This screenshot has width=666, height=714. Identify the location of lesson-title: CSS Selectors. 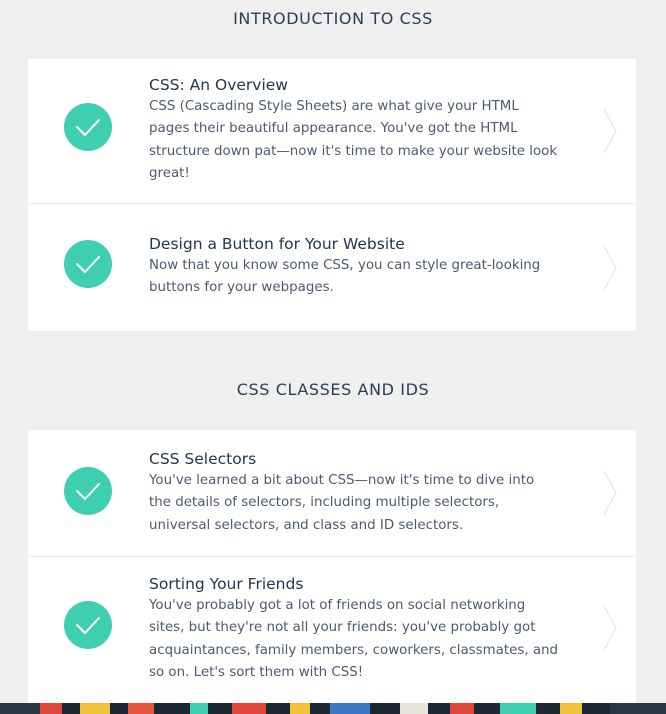
(203, 459).